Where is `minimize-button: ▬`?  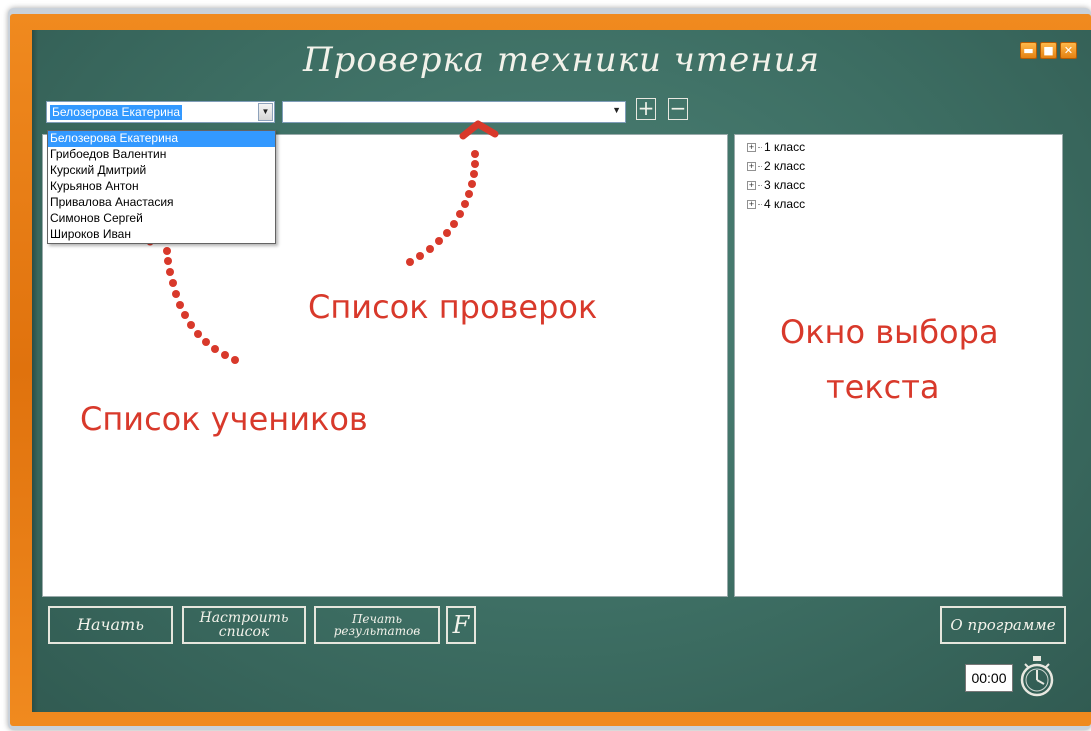 minimize-button: ▬ is located at coordinates (1028, 50).